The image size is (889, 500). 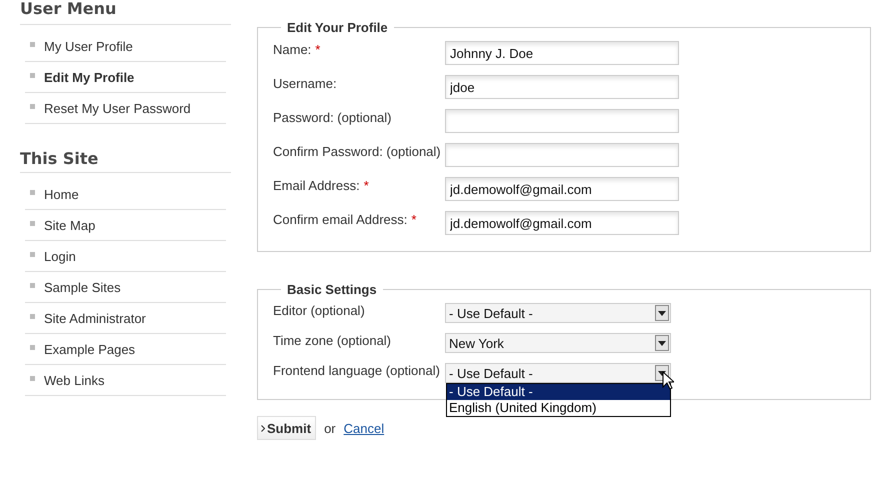 What do you see at coordinates (89, 77) in the screenshot?
I see `sidebar-link: Edit My Profile` at bounding box center [89, 77].